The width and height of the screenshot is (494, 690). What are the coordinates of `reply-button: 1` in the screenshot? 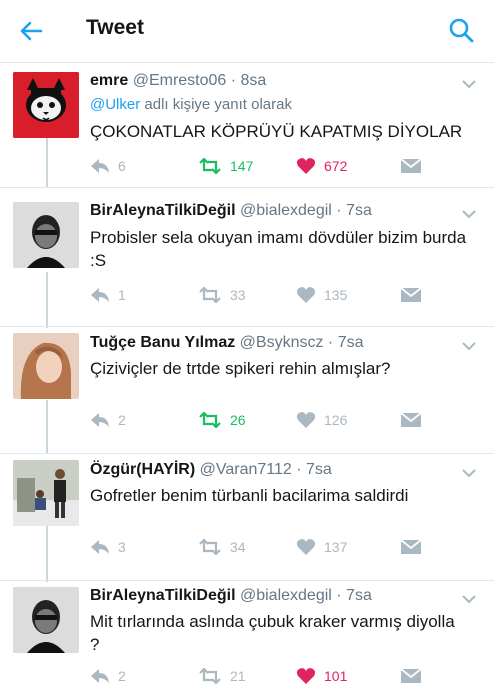 It's located at (108, 295).